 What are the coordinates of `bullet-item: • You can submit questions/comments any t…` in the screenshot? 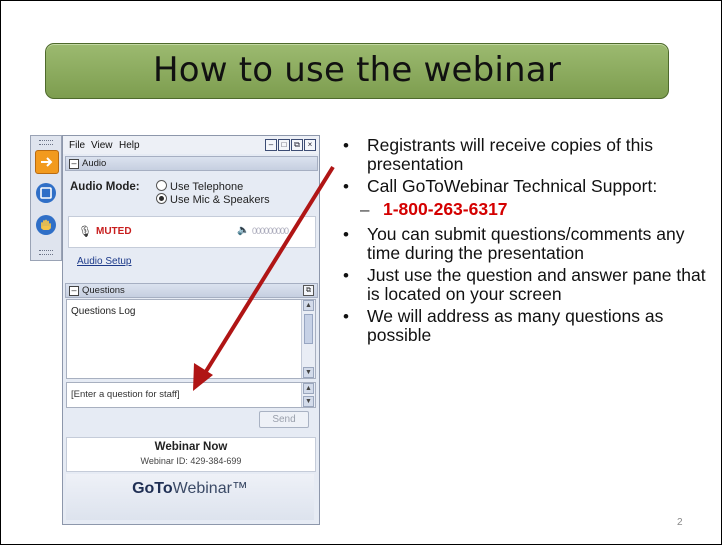 It's located at (526, 244).